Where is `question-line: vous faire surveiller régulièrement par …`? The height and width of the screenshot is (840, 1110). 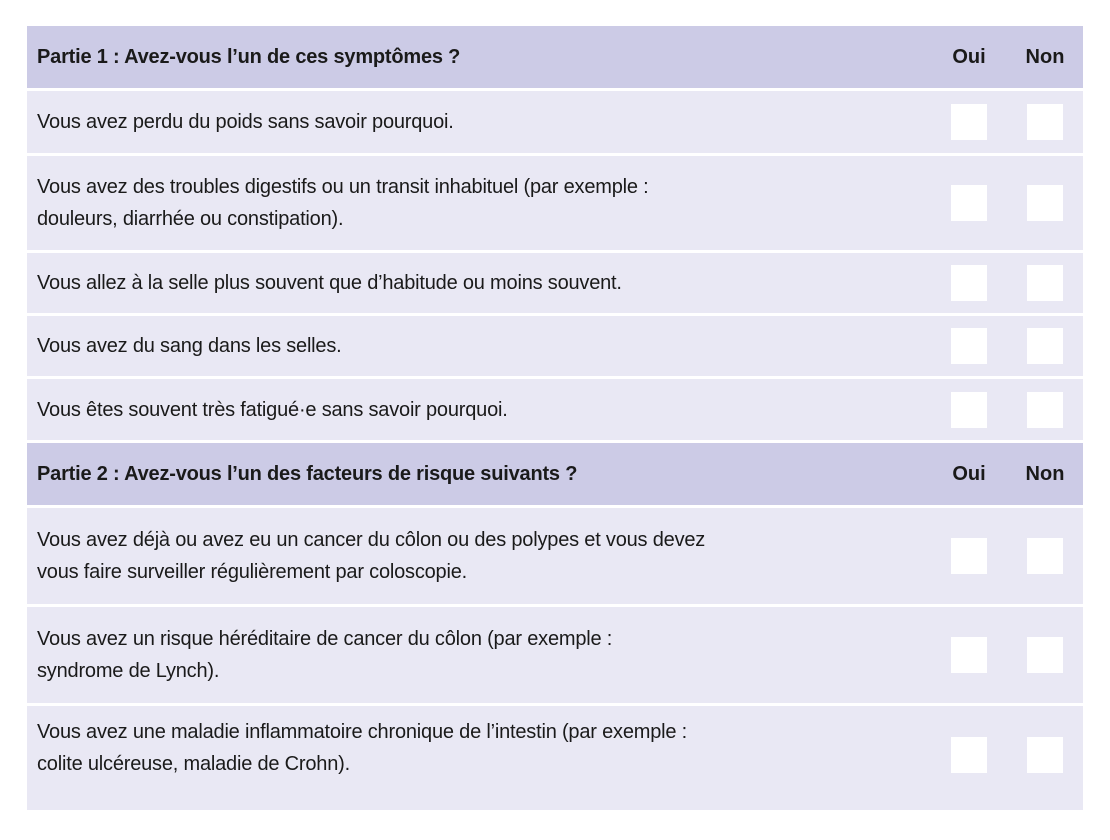 question-line: vous faire surveiller régulièrement par … is located at coordinates (252, 572).